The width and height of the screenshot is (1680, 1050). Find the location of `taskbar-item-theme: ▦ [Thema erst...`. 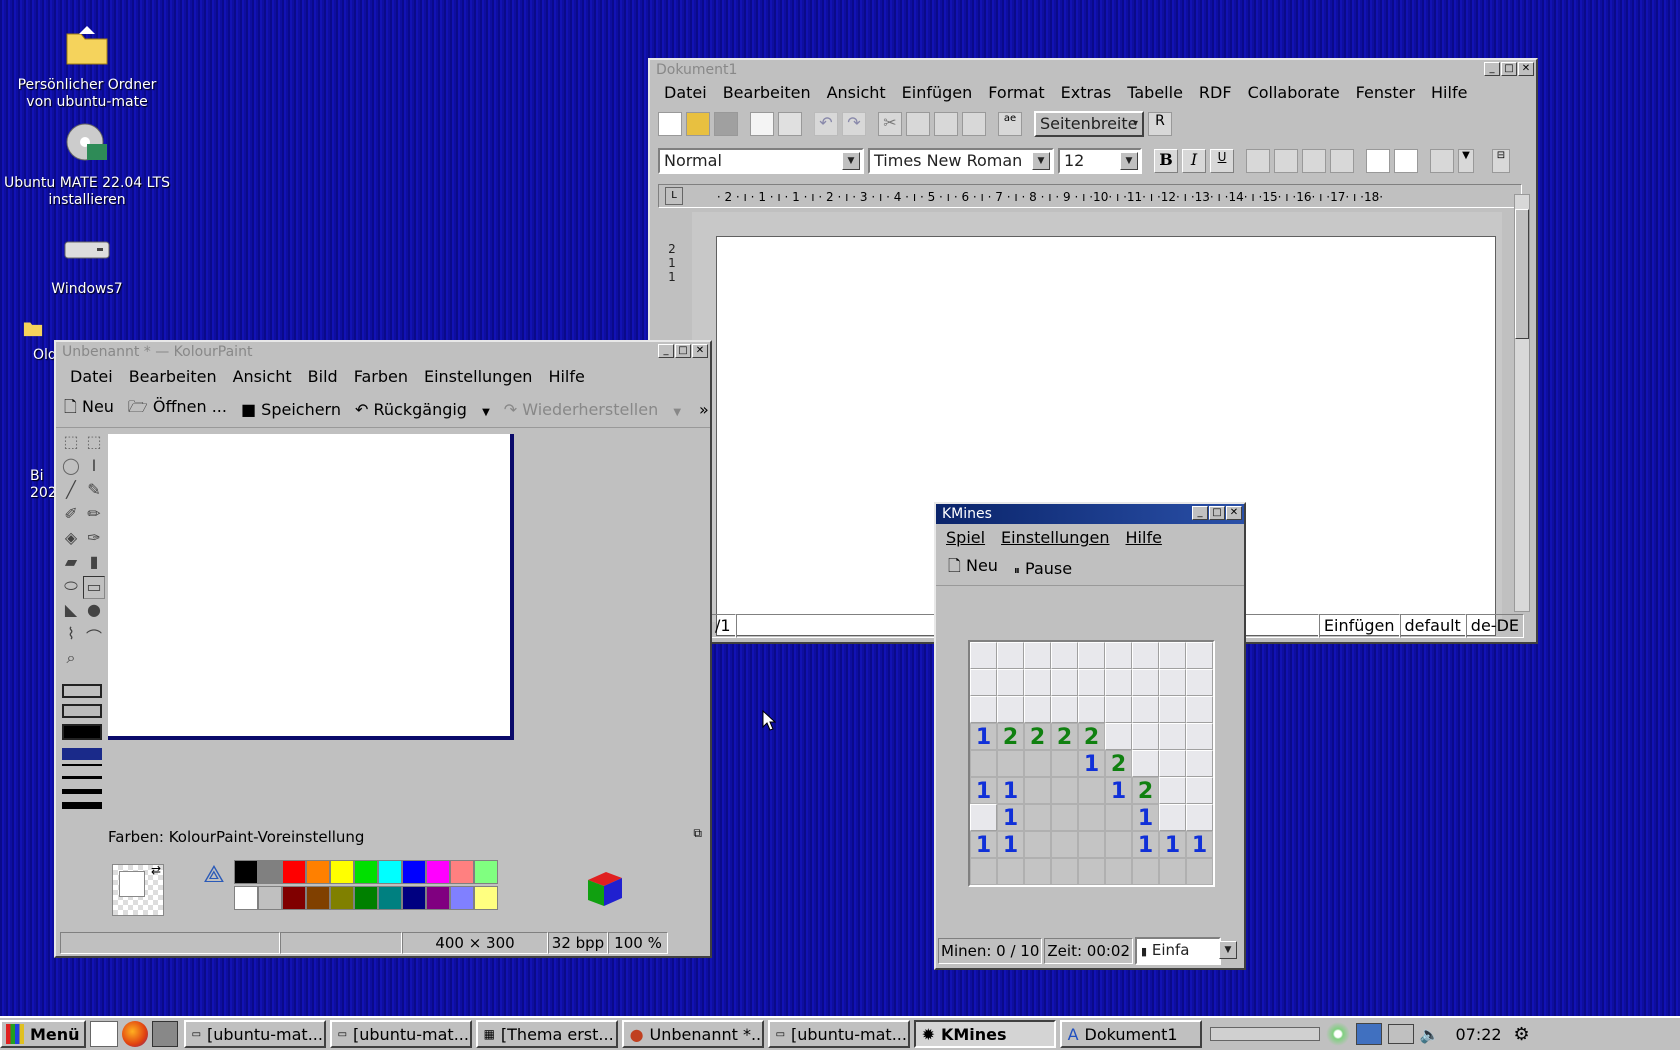

taskbar-item-theme: ▦ [Thema erst... is located at coordinates (546, 1034).